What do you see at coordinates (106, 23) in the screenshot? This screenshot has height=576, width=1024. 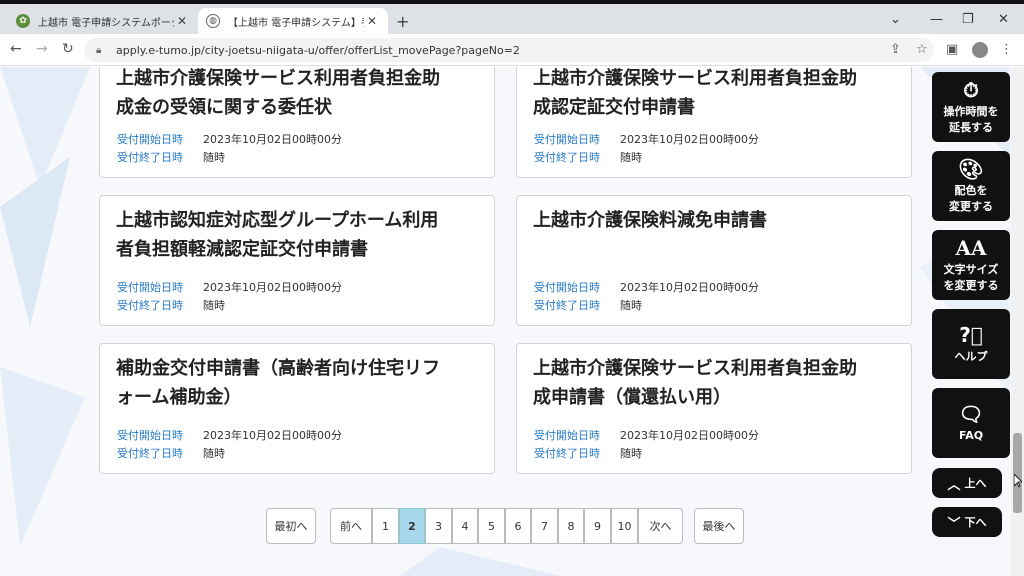 I see `tab-title: 上越市 電子申請システムポータルサイ` at bounding box center [106, 23].